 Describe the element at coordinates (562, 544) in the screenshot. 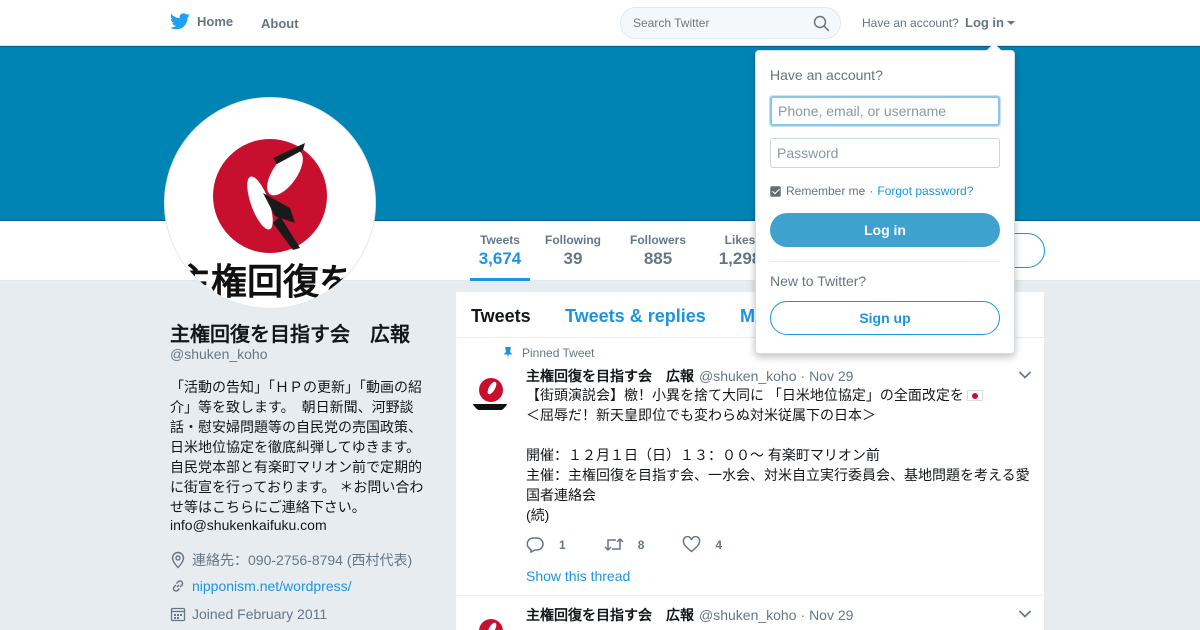

I see `reply-count: 1` at that location.